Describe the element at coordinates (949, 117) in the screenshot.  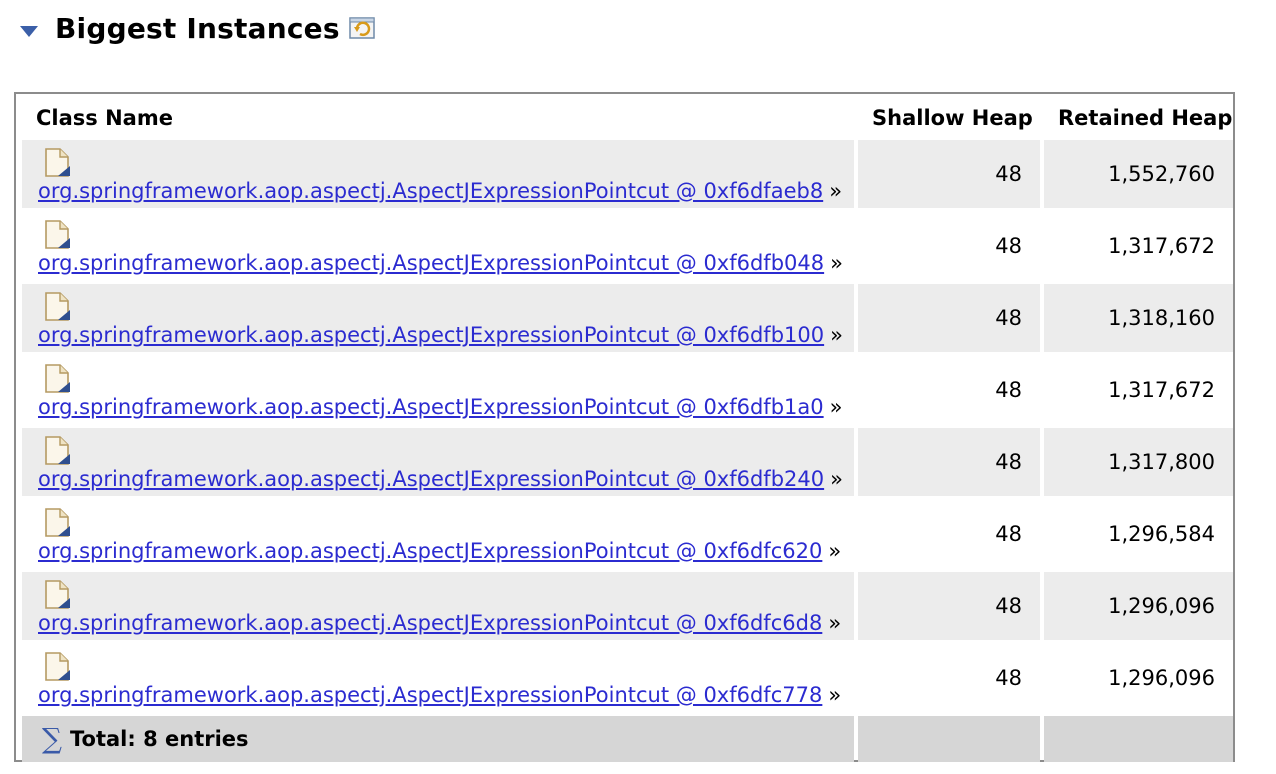
I see `column-header-shallow-heap: Shallow Heap` at that location.